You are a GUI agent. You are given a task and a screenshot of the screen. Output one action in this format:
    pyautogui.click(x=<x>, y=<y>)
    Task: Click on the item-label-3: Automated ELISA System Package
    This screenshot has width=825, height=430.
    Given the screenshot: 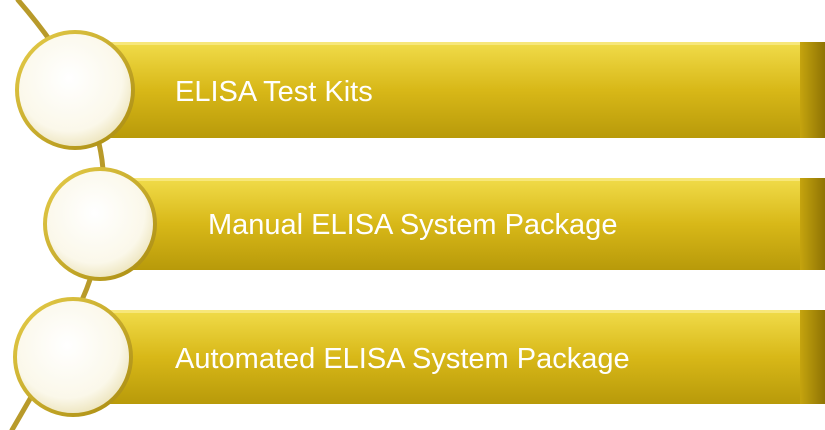 What is the action you would take?
    pyautogui.click(x=402, y=359)
    